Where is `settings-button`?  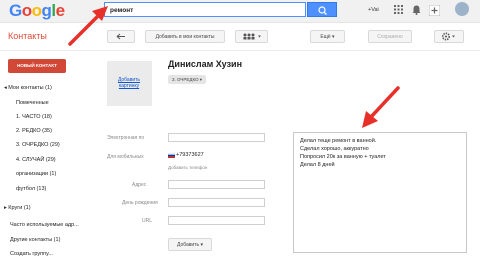
settings-button is located at coordinates (449, 36).